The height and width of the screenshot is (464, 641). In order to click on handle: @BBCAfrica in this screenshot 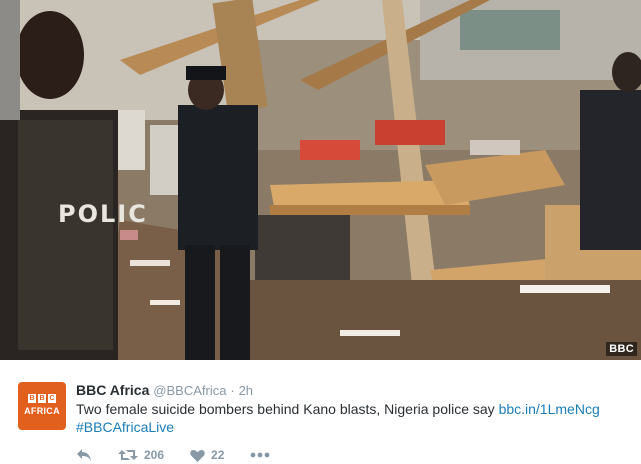, I will do `click(189, 390)`.